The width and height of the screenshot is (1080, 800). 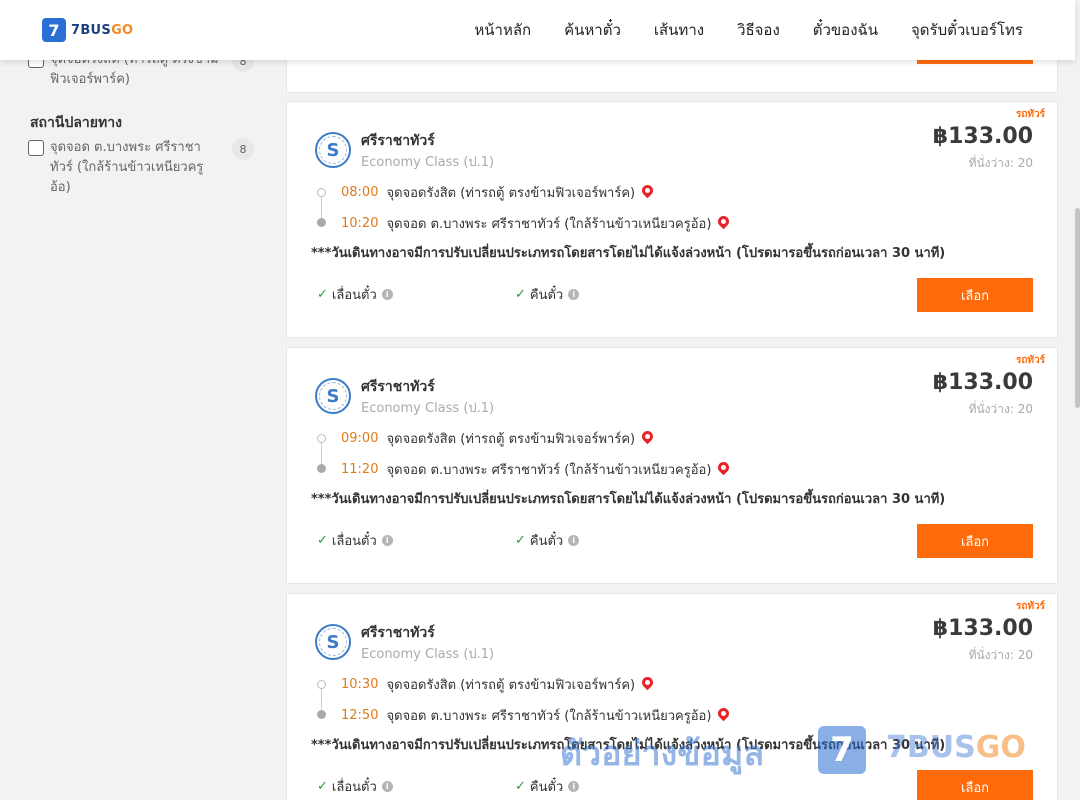 I want to click on watermark-text: ตัวอย่างข้อมูล, so click(x=662, y=754).